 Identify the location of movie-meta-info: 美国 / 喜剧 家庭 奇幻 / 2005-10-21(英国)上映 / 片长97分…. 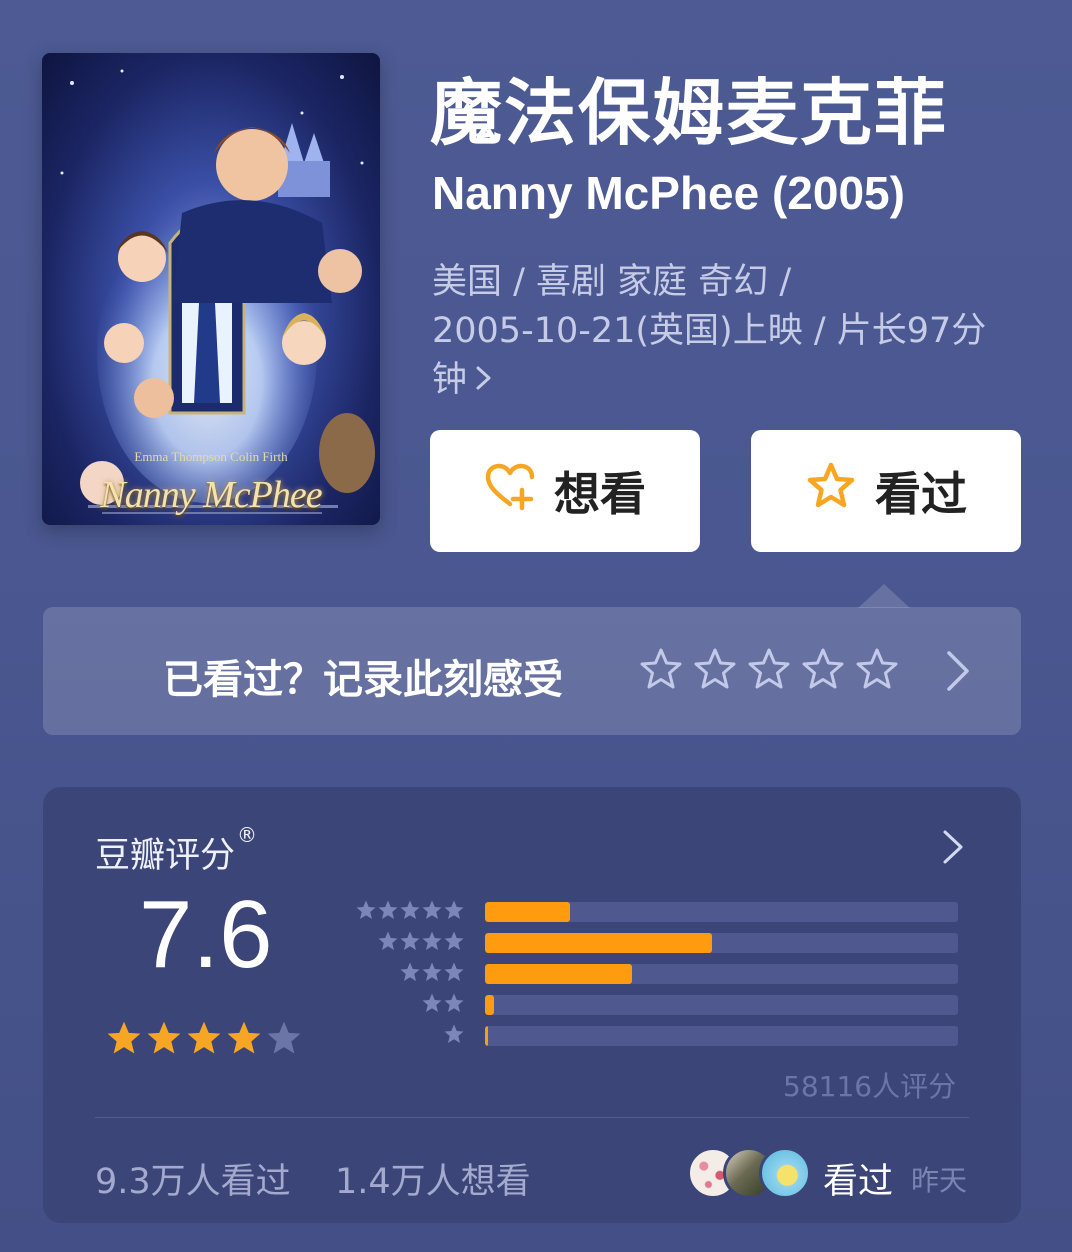
(732, 331).